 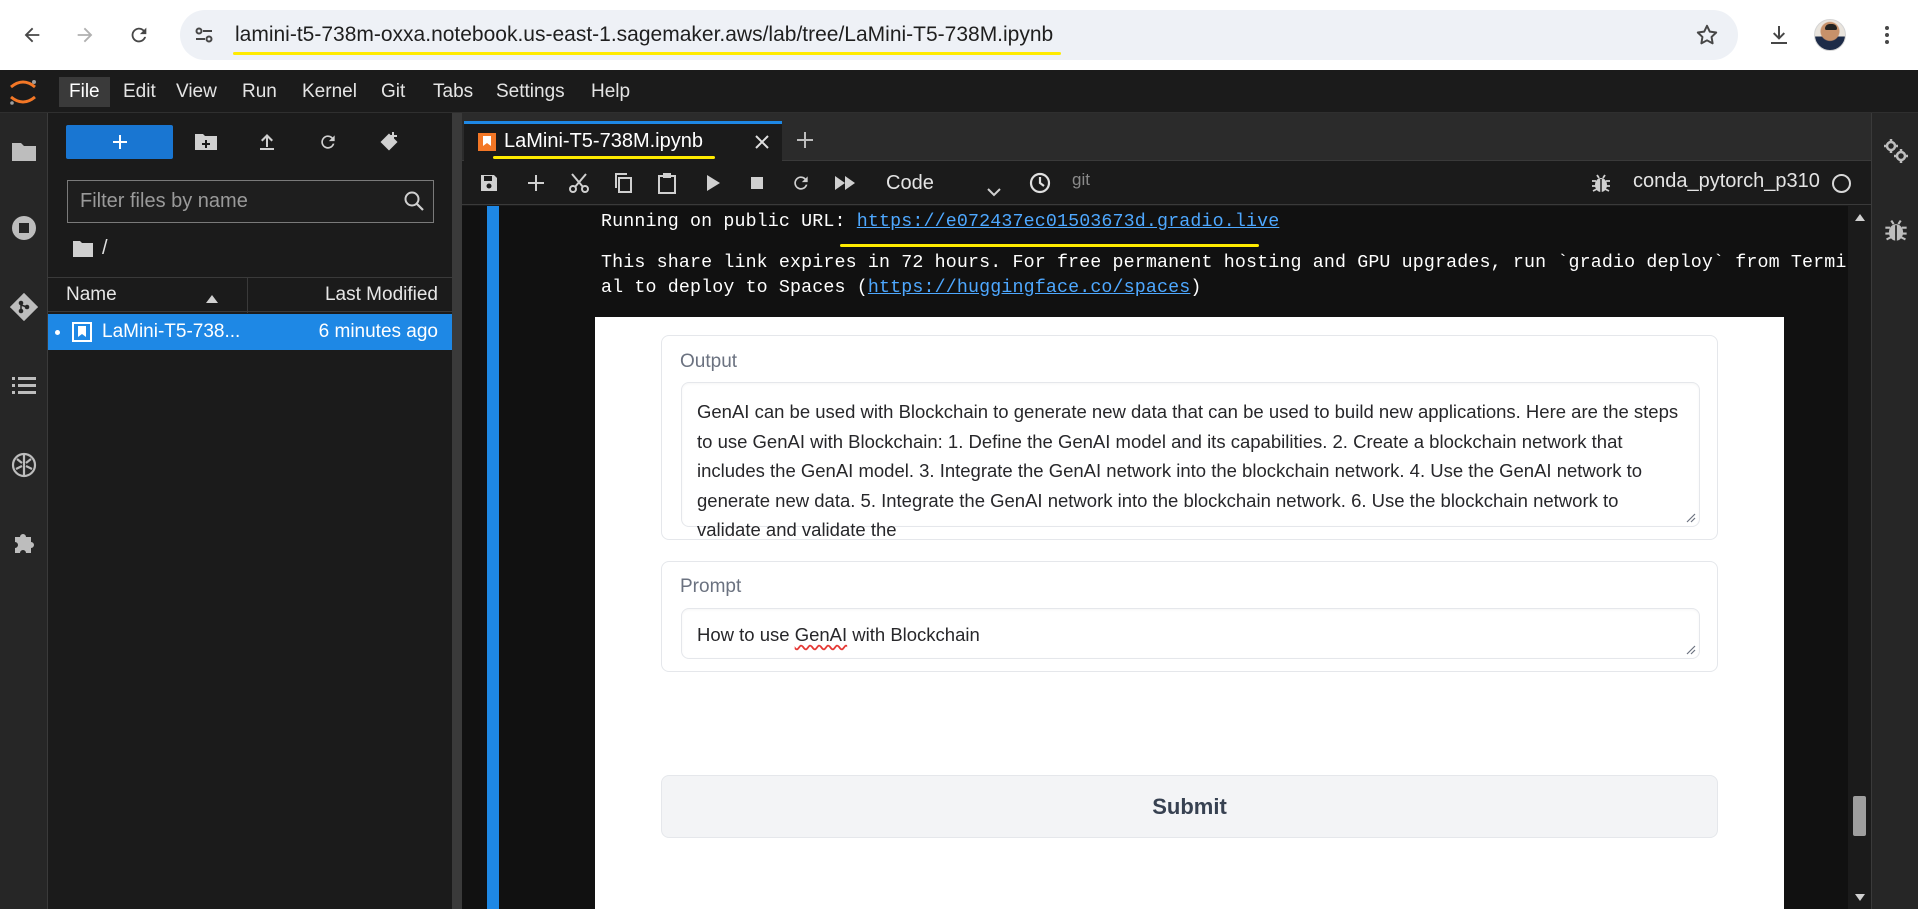 I want to click on column-name-header: Name, so click(x=91, y=295).